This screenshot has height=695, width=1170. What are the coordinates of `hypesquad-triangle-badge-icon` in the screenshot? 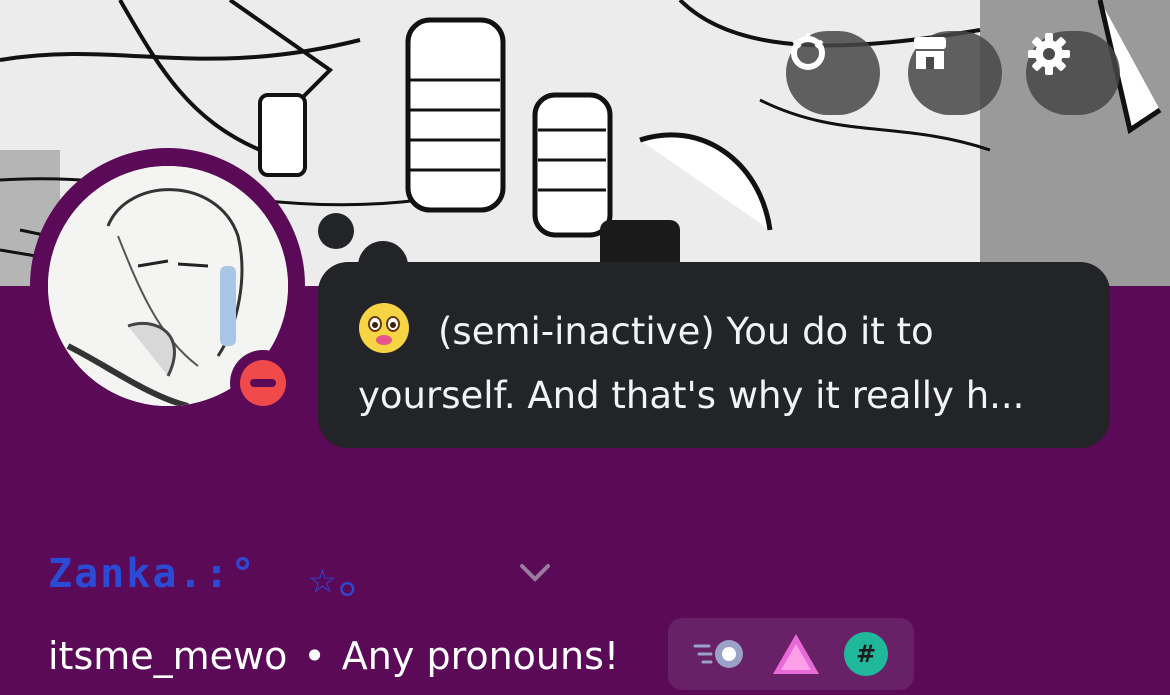 It's located at (796, 654).